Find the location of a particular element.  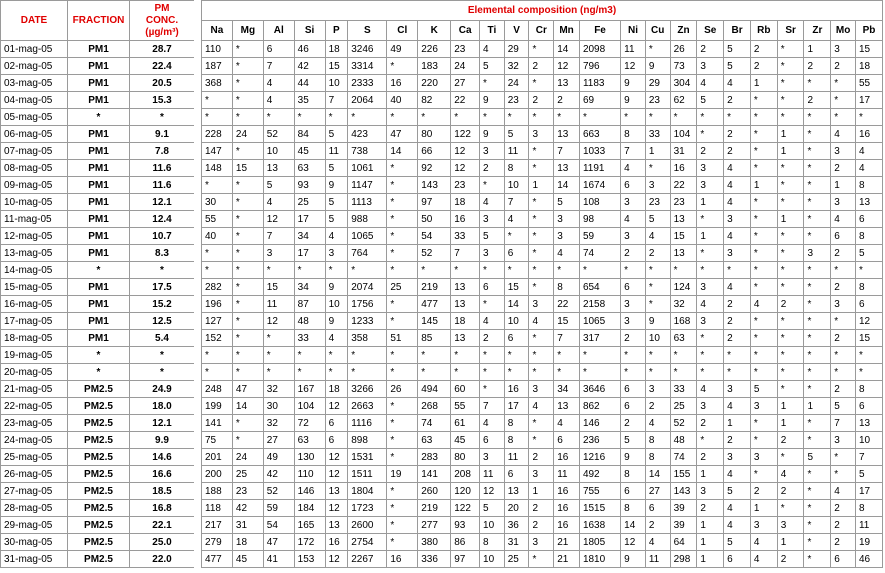

value-cell-zr: 1 is located at coordinates (817, 406).